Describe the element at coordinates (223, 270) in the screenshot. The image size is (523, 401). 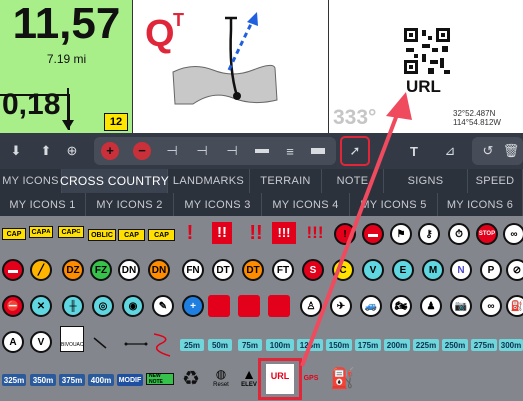
I see `dt-icon: DT` at that location.